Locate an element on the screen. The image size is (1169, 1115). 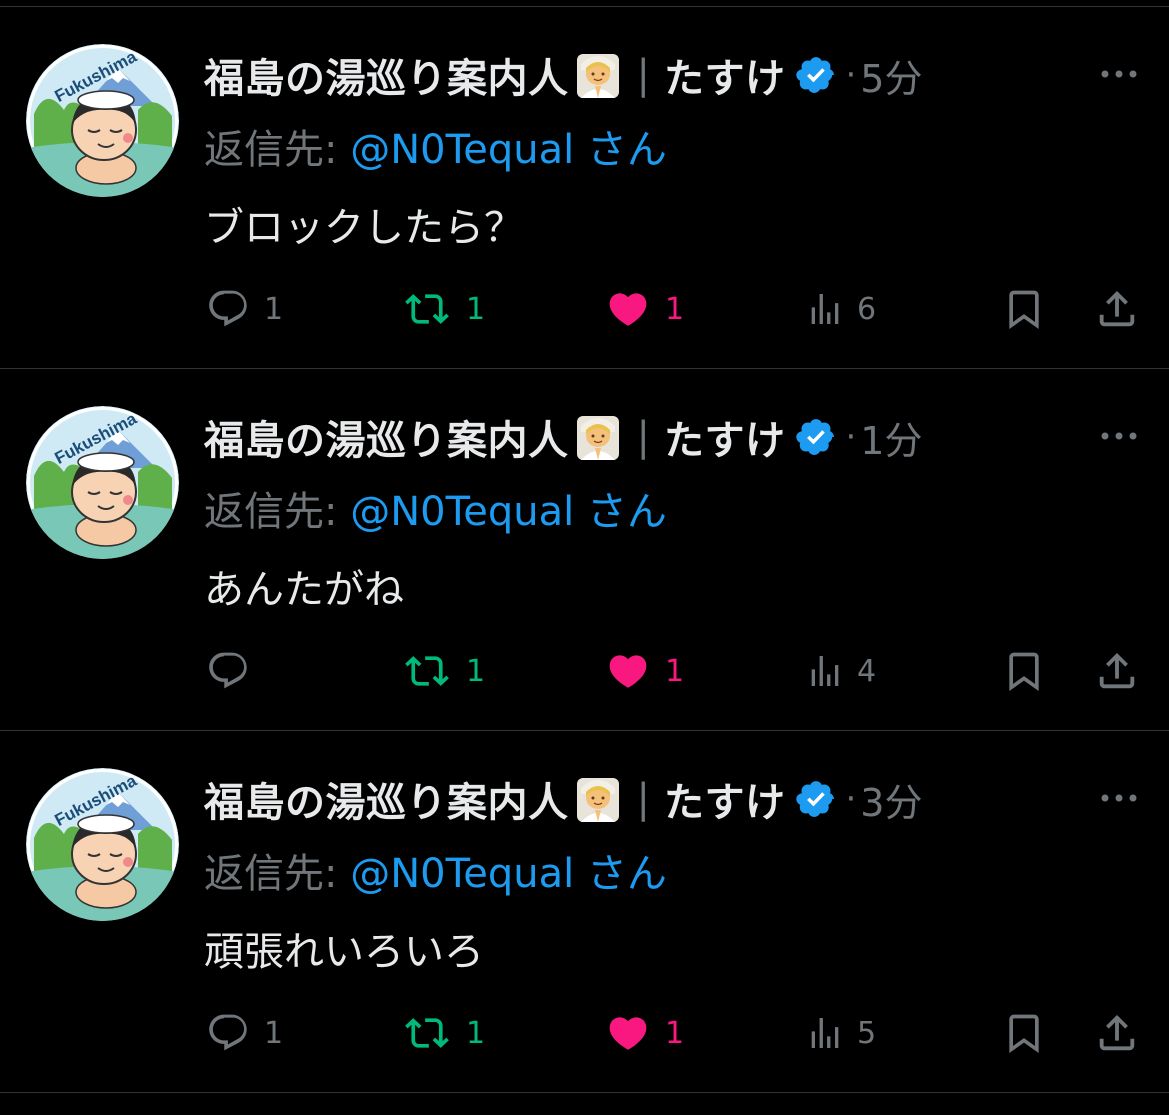
timestamp: 1分 is located at coordinates (891, 437).